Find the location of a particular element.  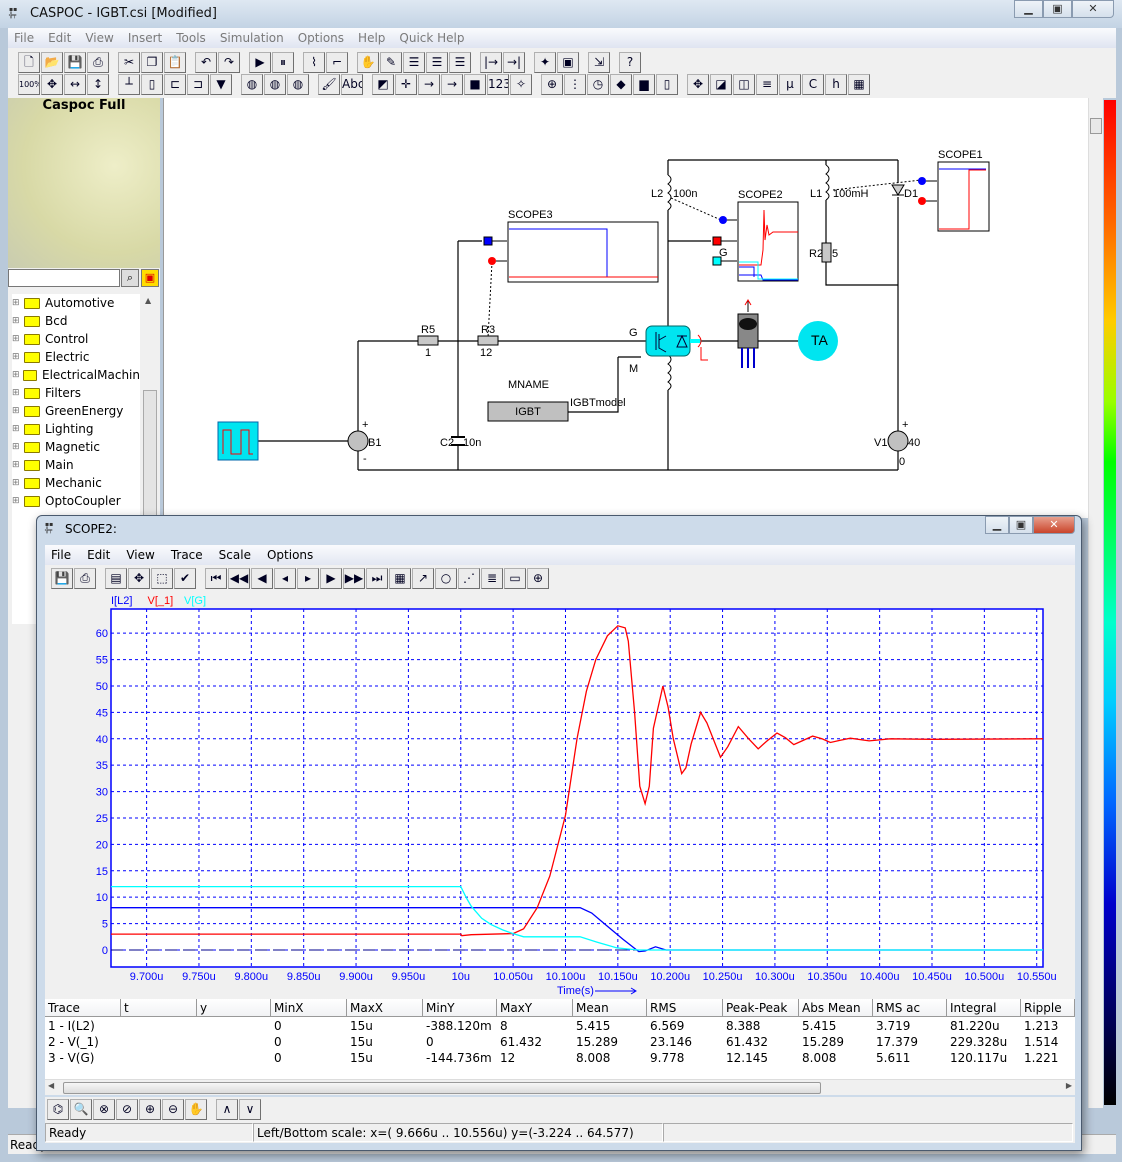

scope-menu-edit: Edit is located at coordinates (98, 555).